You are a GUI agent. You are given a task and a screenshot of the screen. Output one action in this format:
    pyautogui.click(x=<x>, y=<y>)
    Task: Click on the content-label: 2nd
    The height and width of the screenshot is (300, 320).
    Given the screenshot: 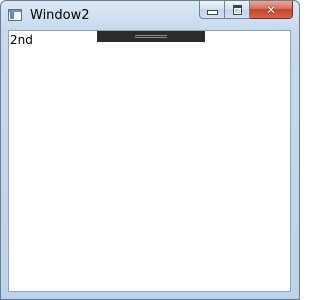 What is the action you would take?
    pyautogui.click(x=21, y=40)
    